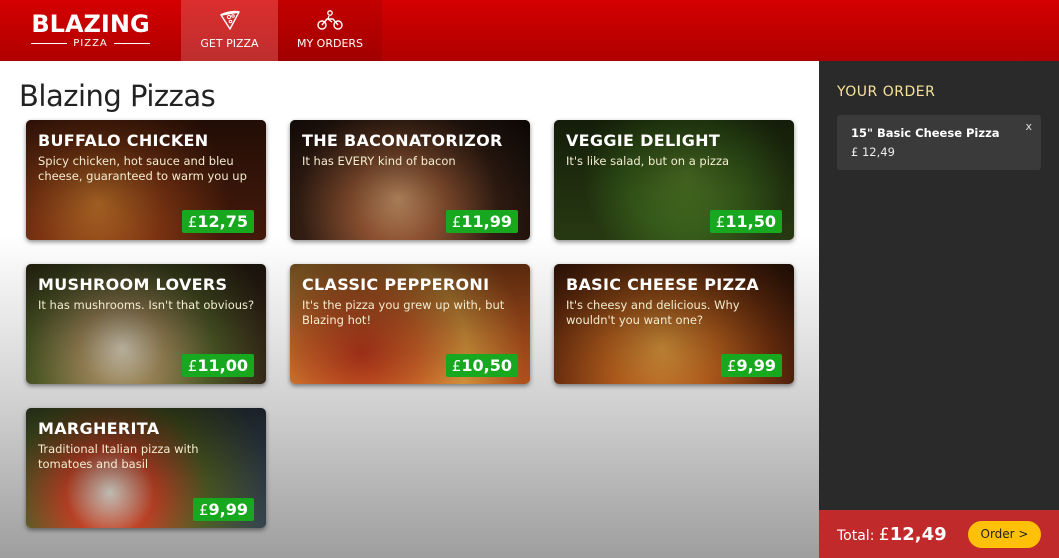  What do you see at coordinates (643, 140) in the screenshot?
I see `pizza-name: VEGGIE DELIGHT` at bounding box center [643, 140].